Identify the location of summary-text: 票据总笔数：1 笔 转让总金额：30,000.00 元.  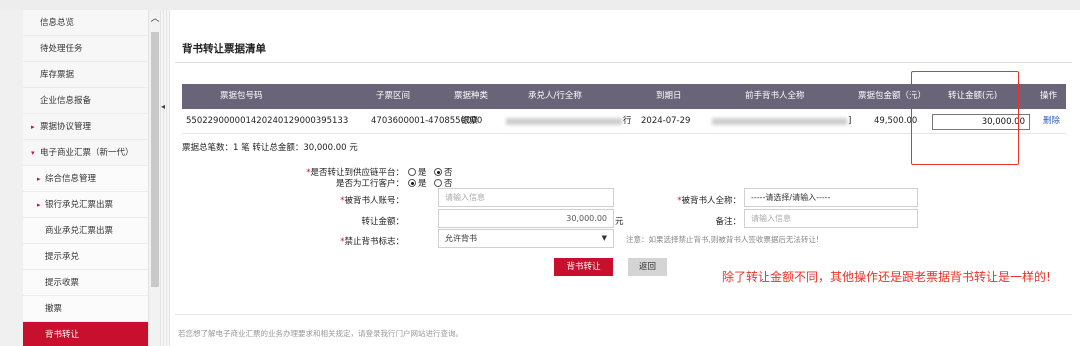
(270, 148).